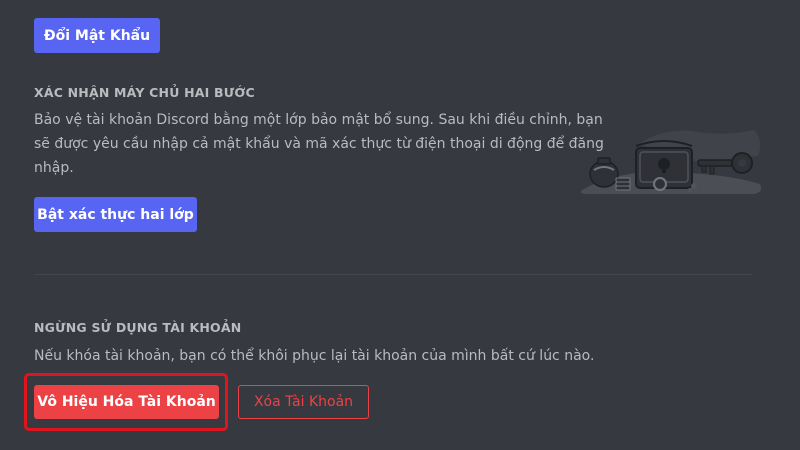 Image resolution: width=800 pixels, height=450 pixels. Describe the element at coordinates (393, 274) in the screenshot. I see `section-divider` at that location.